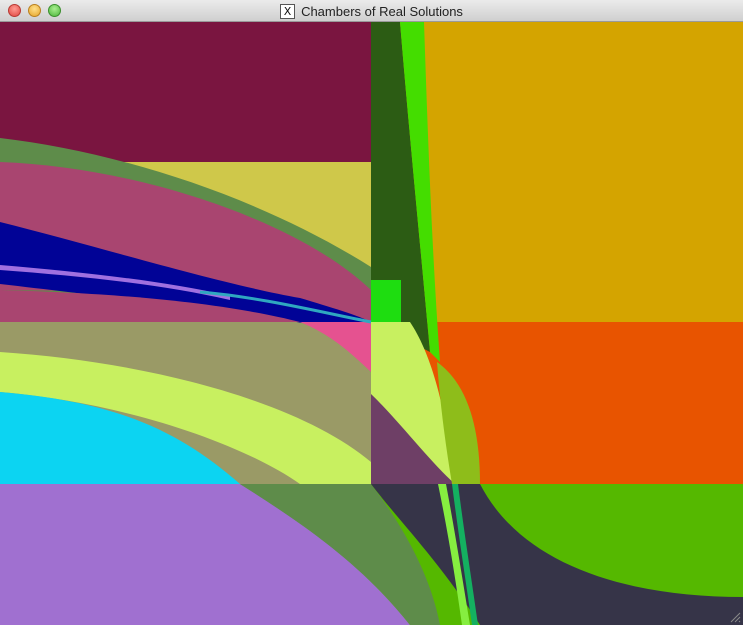 Image resolution: width=743 pixels, height=625 pixels. I want to click on title-container: X Chambers of Real Solutions, so click(371, 11).